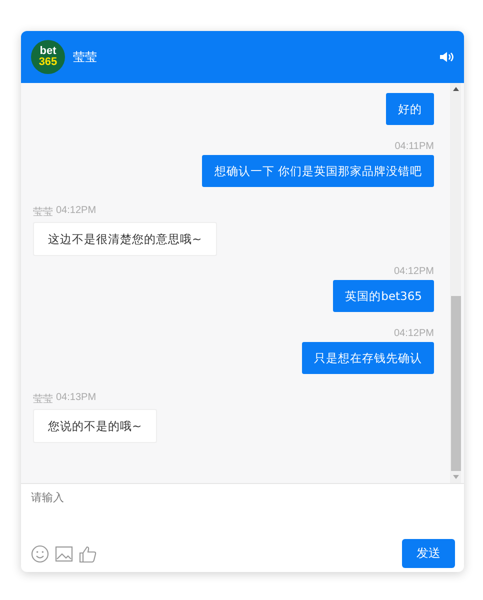 The image size is (483, 600). I want to click on sent-message: 好的, so click(410, 109).